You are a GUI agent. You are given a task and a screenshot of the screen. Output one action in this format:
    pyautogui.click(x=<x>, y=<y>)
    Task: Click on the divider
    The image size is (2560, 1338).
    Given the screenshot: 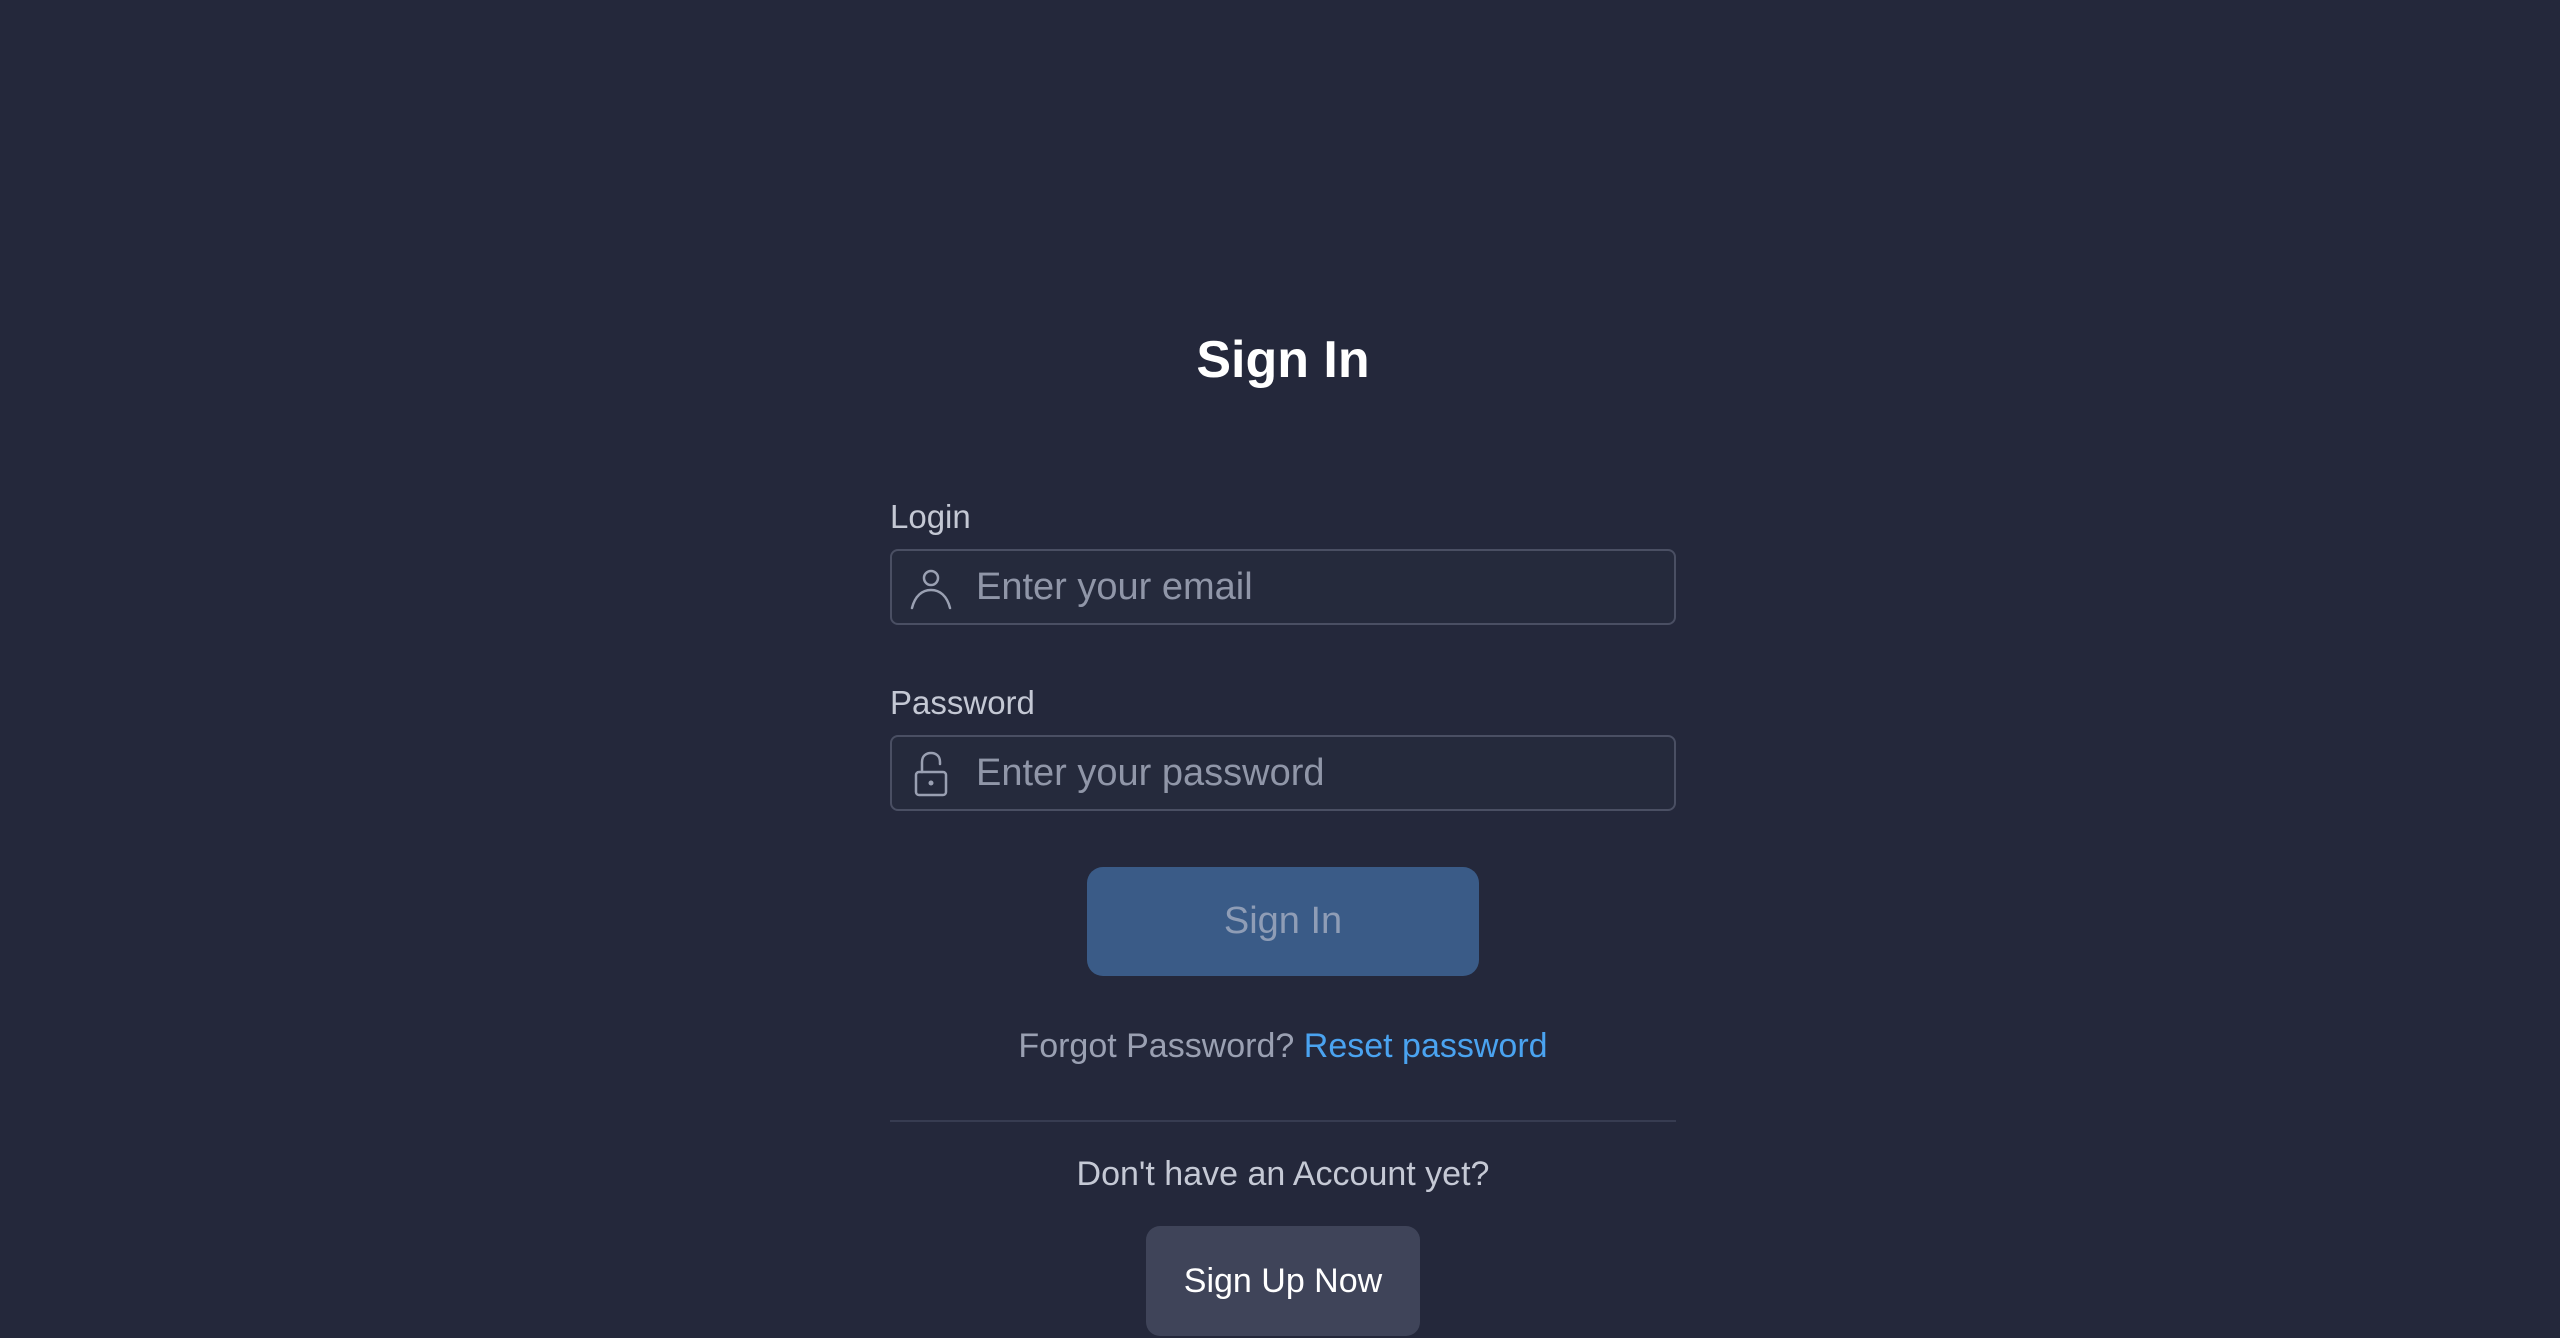 What is the action you would take?
    pyautogui.click(x=1283, y=1121)
    